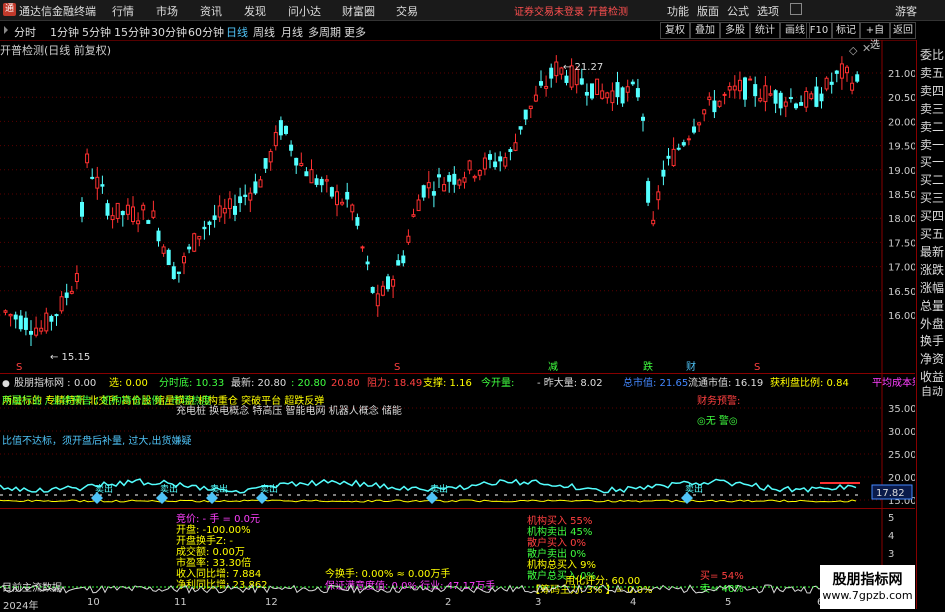 This screenshot has width=945, height=612. What do you see at coordinates (132, 32) in the screenshot?
I see `tab-15min: 15分钟` at bounding box center [132, 32].